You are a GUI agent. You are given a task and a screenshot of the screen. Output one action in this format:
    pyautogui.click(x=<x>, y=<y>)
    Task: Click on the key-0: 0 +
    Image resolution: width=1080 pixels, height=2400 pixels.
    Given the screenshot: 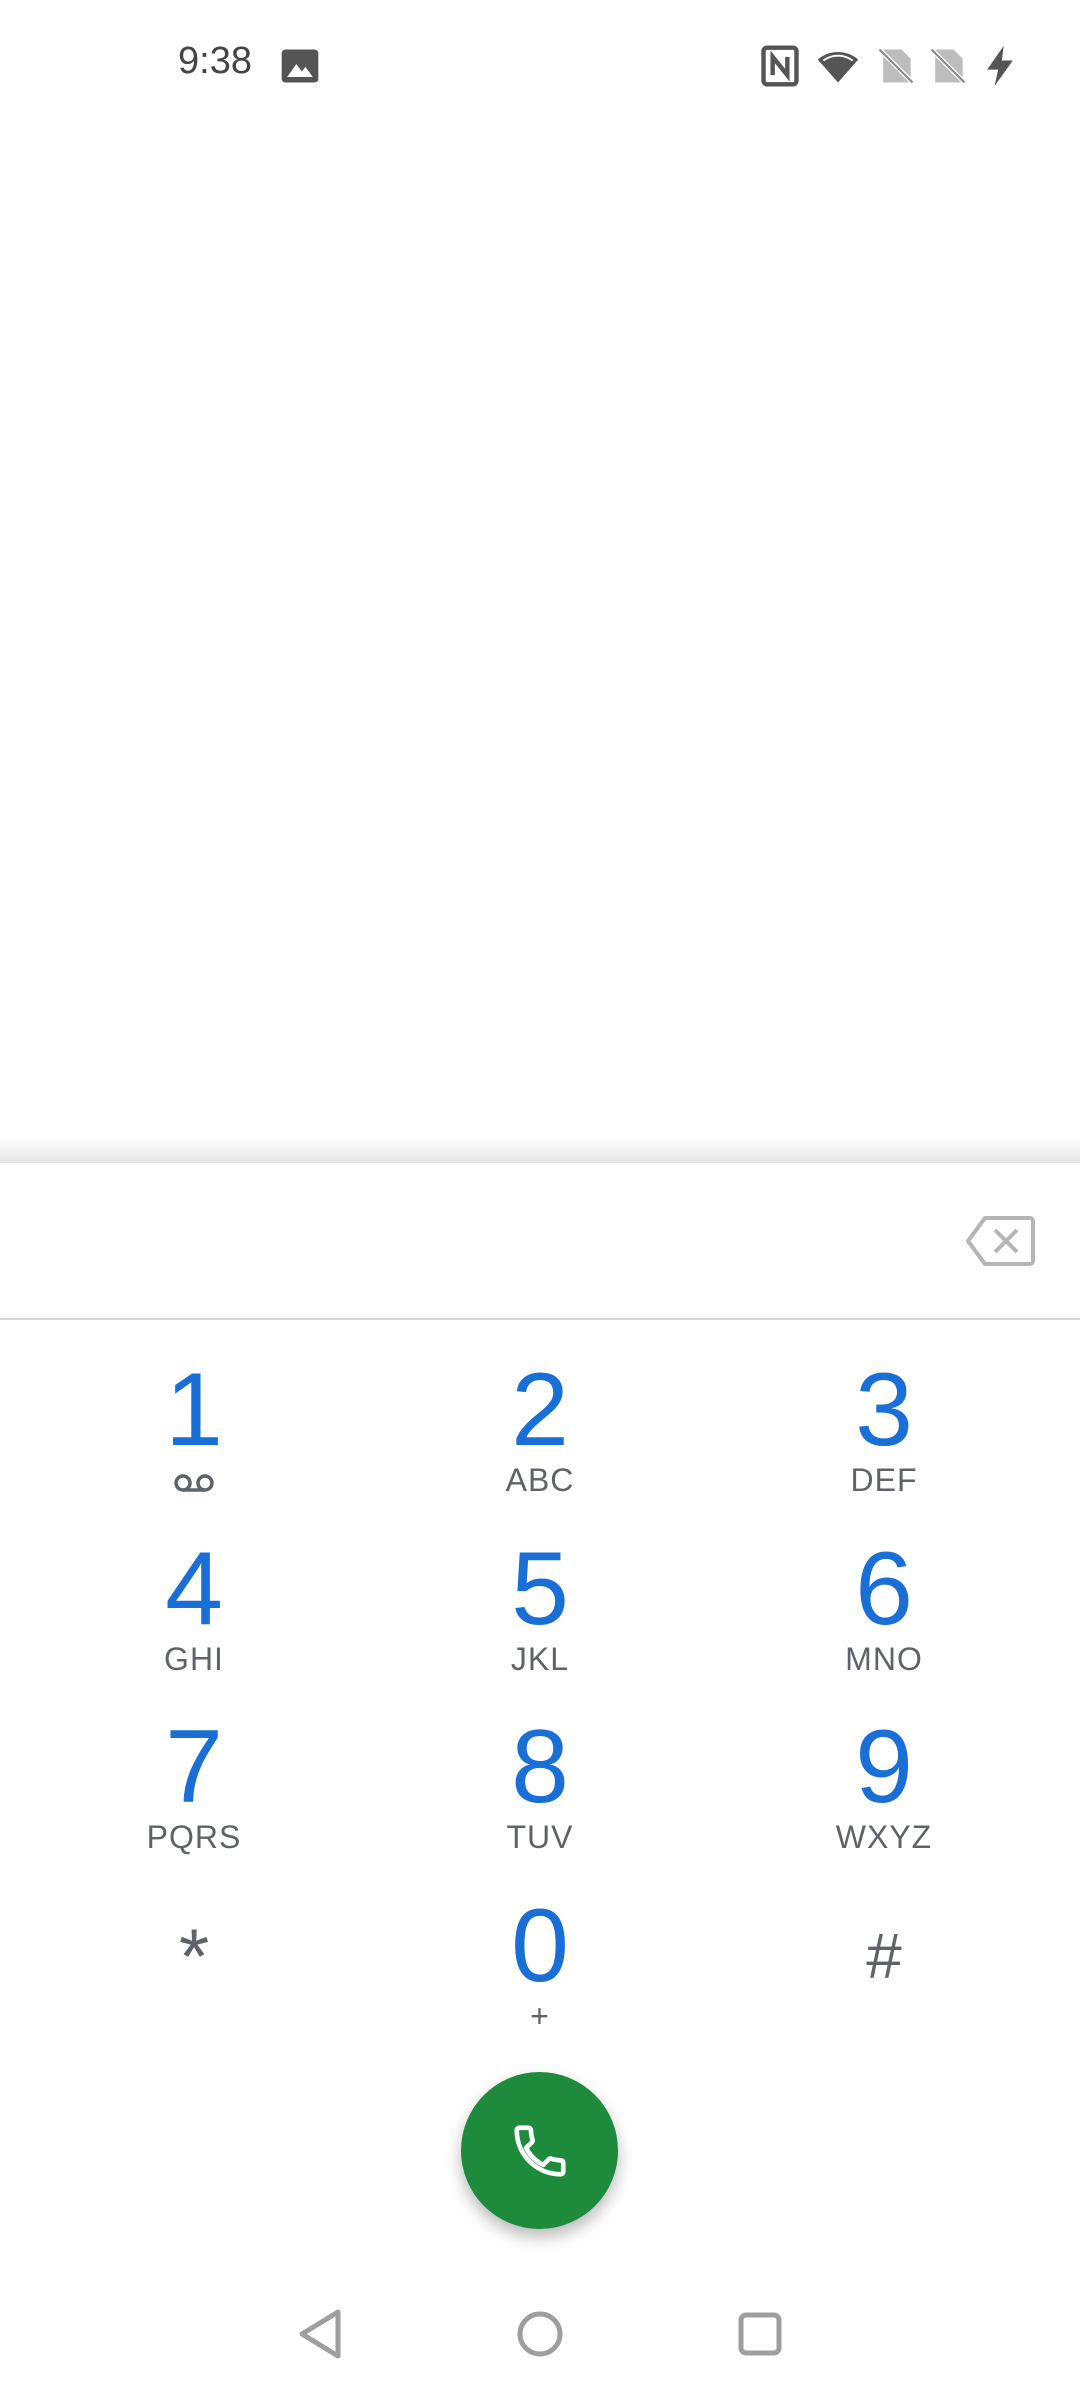 What is the action you would take?
    pyautogui.click(x=540, y=1971)
    